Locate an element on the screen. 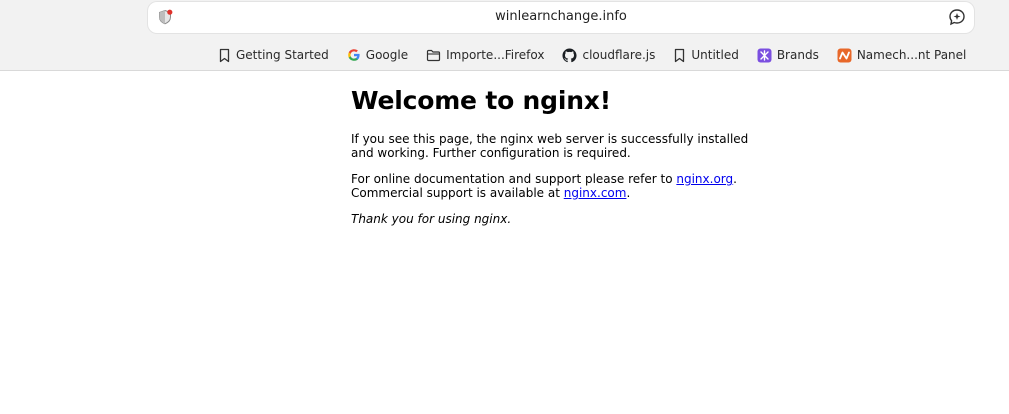 The height and width of the screenshot is (414, 1009). bookmark-label: Getting Started is located at coordinates (282, 55).